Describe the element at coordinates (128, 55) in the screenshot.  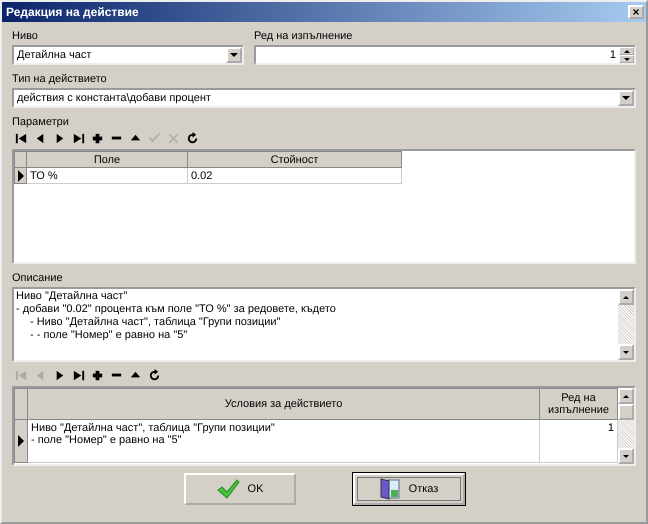
I see `level-dropdown: Детайлна част` at that location.